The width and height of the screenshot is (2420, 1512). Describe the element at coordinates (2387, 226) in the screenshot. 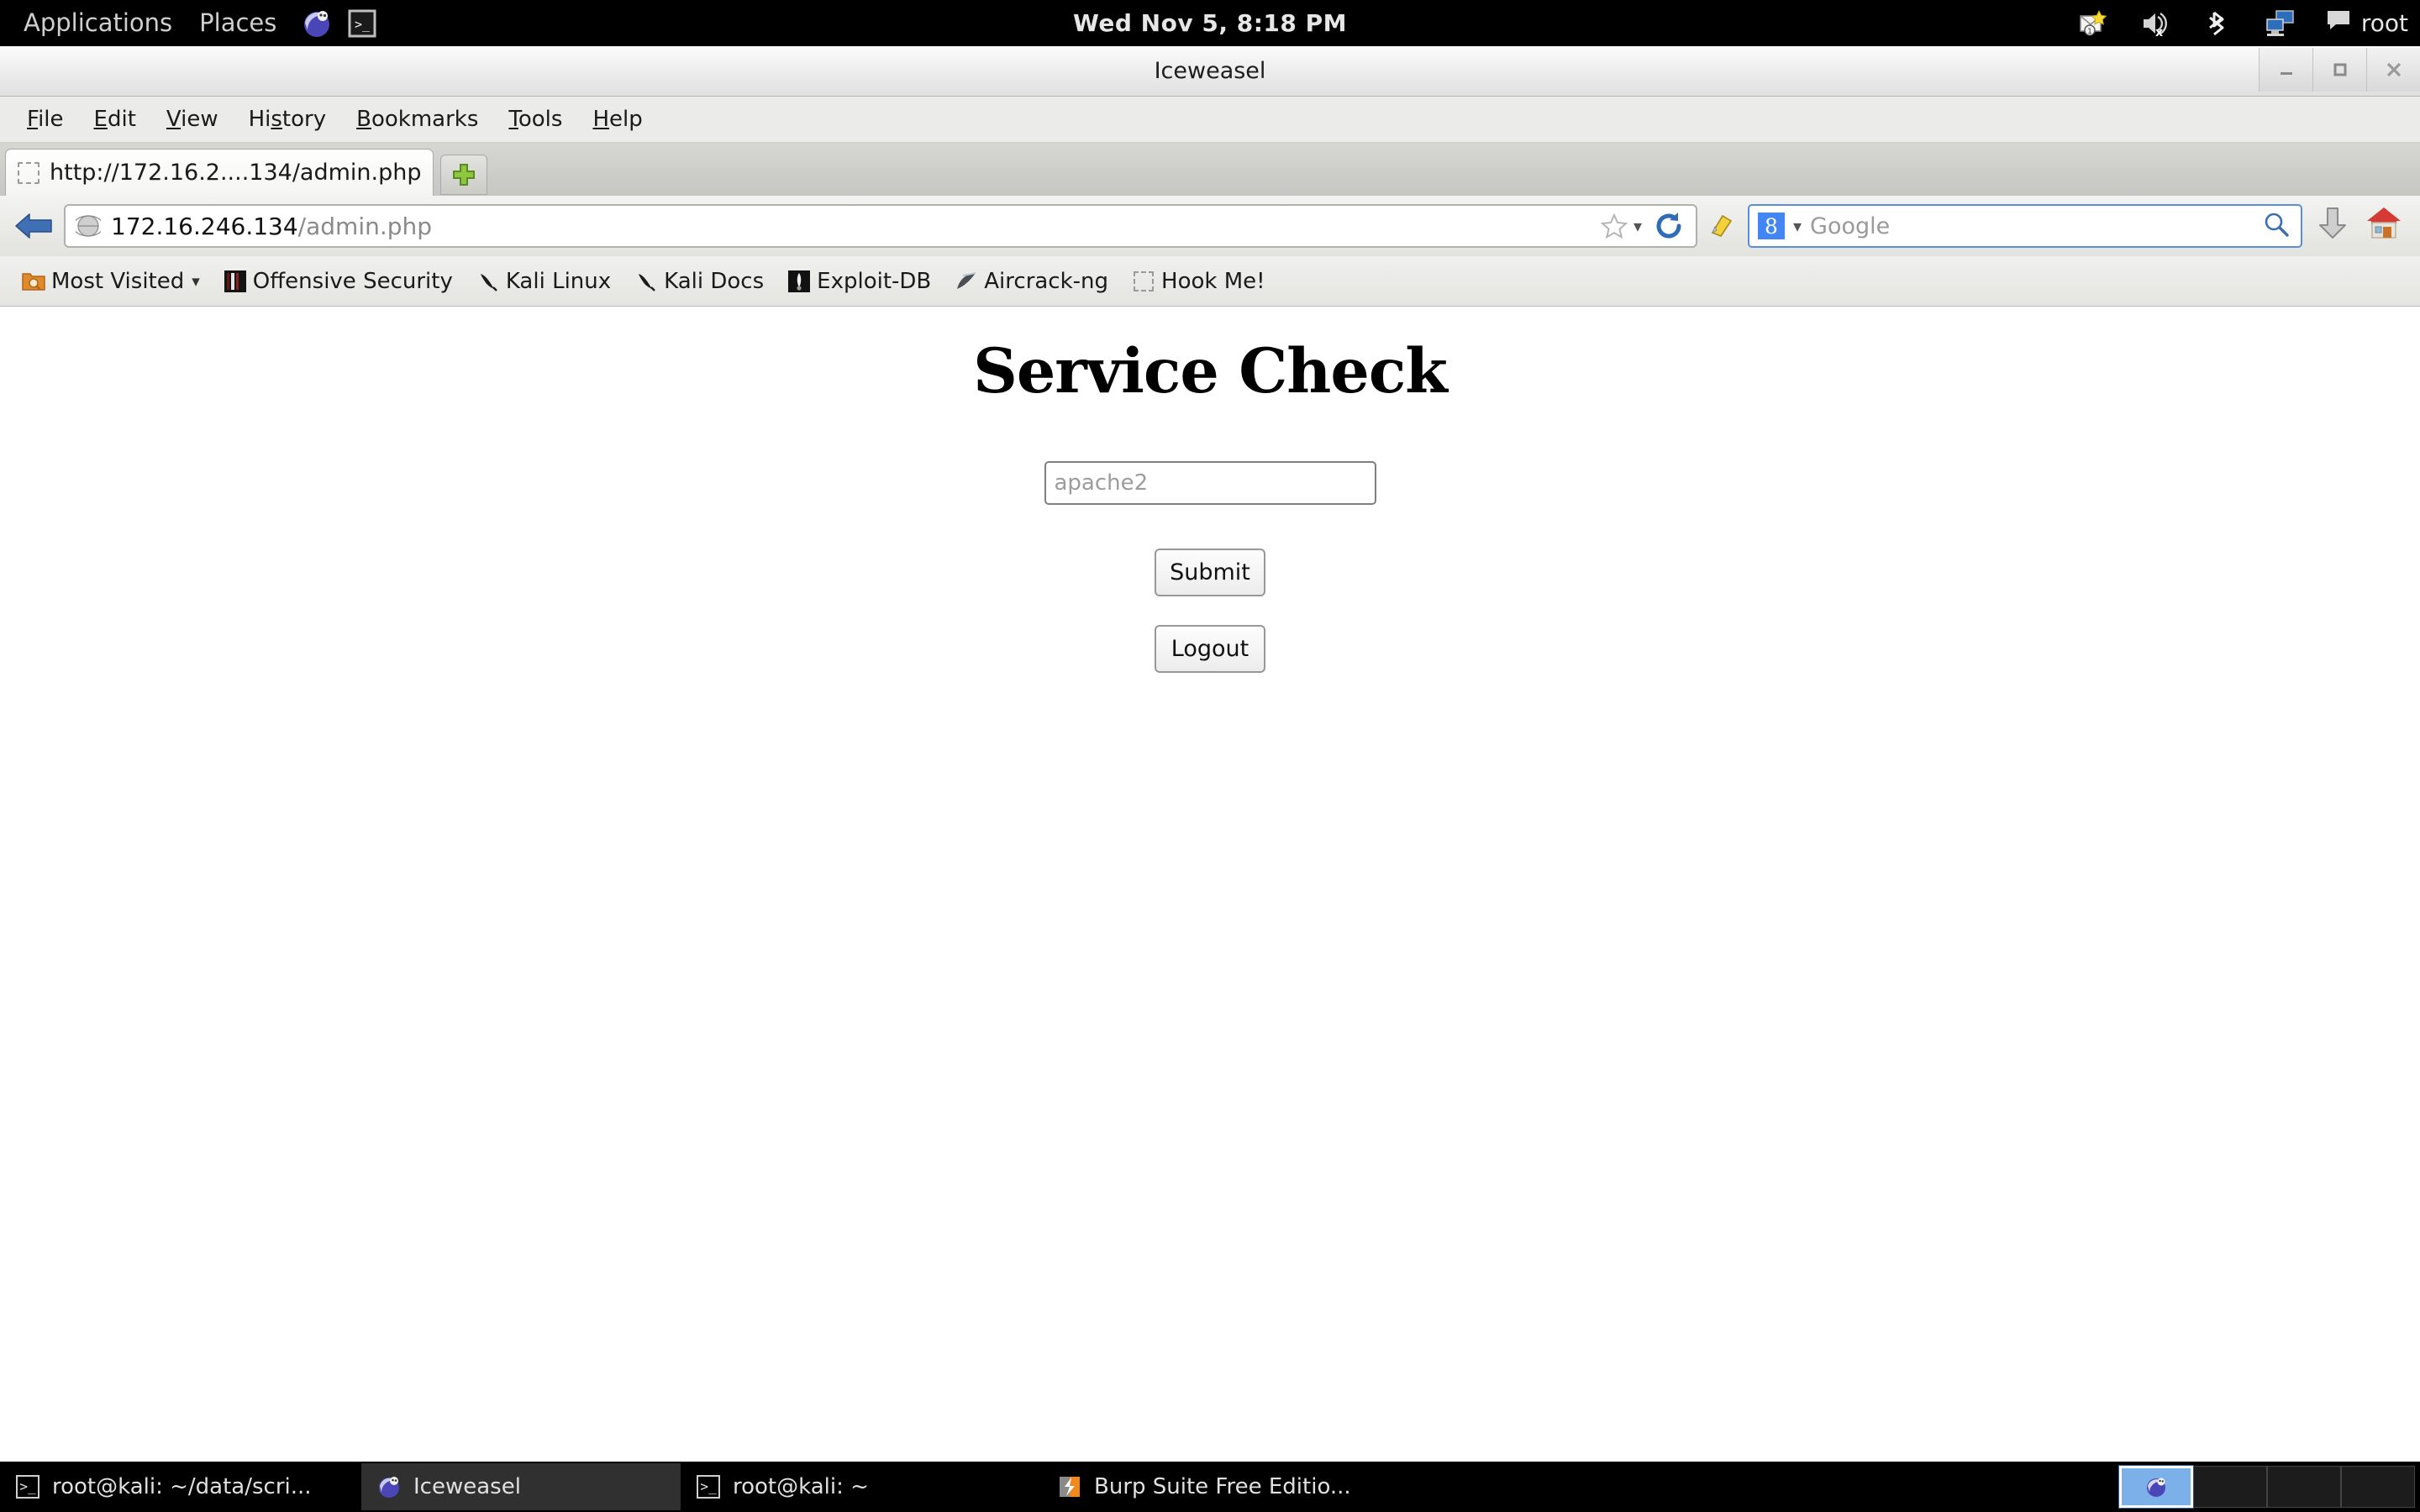

I see `home-button` at that location.